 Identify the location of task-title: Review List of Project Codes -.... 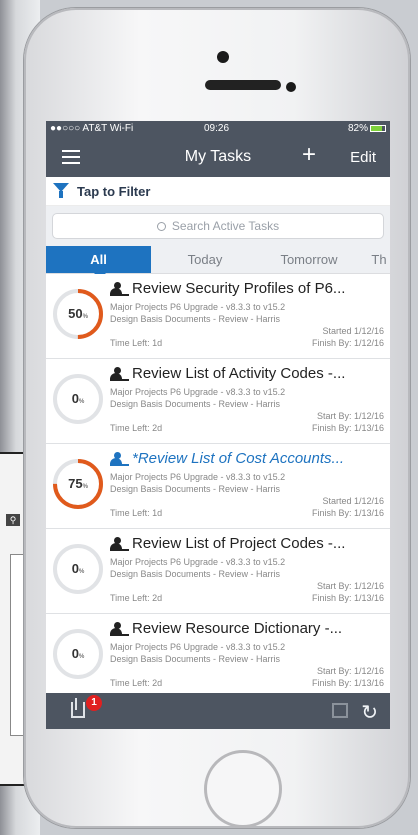
(239, 543).